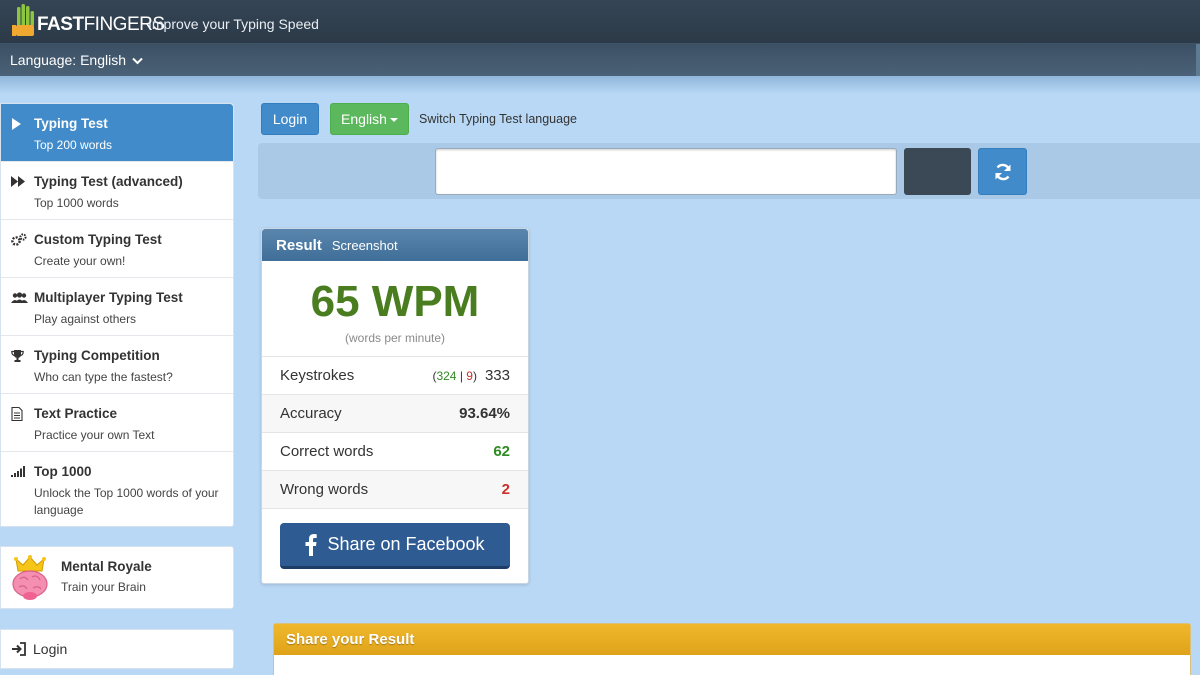  What do you see at coordinates (446, 376) in the screenshot?
I see `keystrokes-correct: 324` at bounding box center [446, 376].